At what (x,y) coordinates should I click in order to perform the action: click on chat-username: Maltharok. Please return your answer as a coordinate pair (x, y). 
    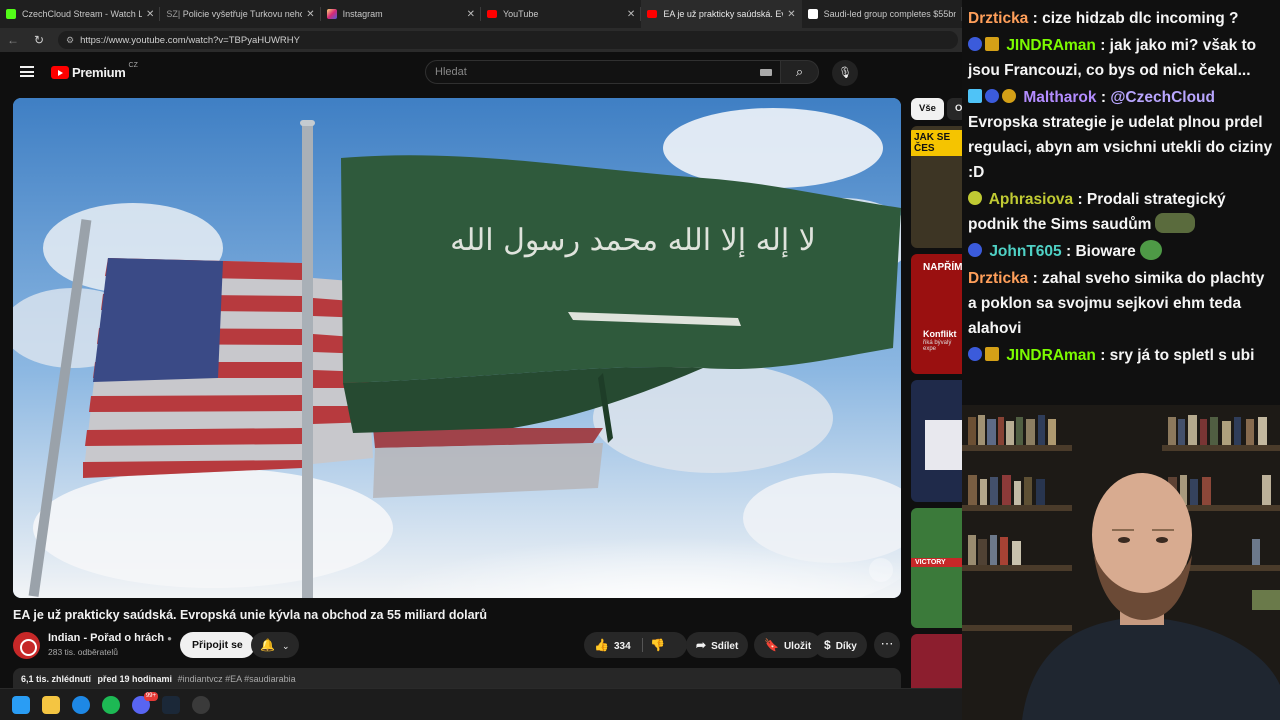
    Looking at the image, I should click on (1059, 97).